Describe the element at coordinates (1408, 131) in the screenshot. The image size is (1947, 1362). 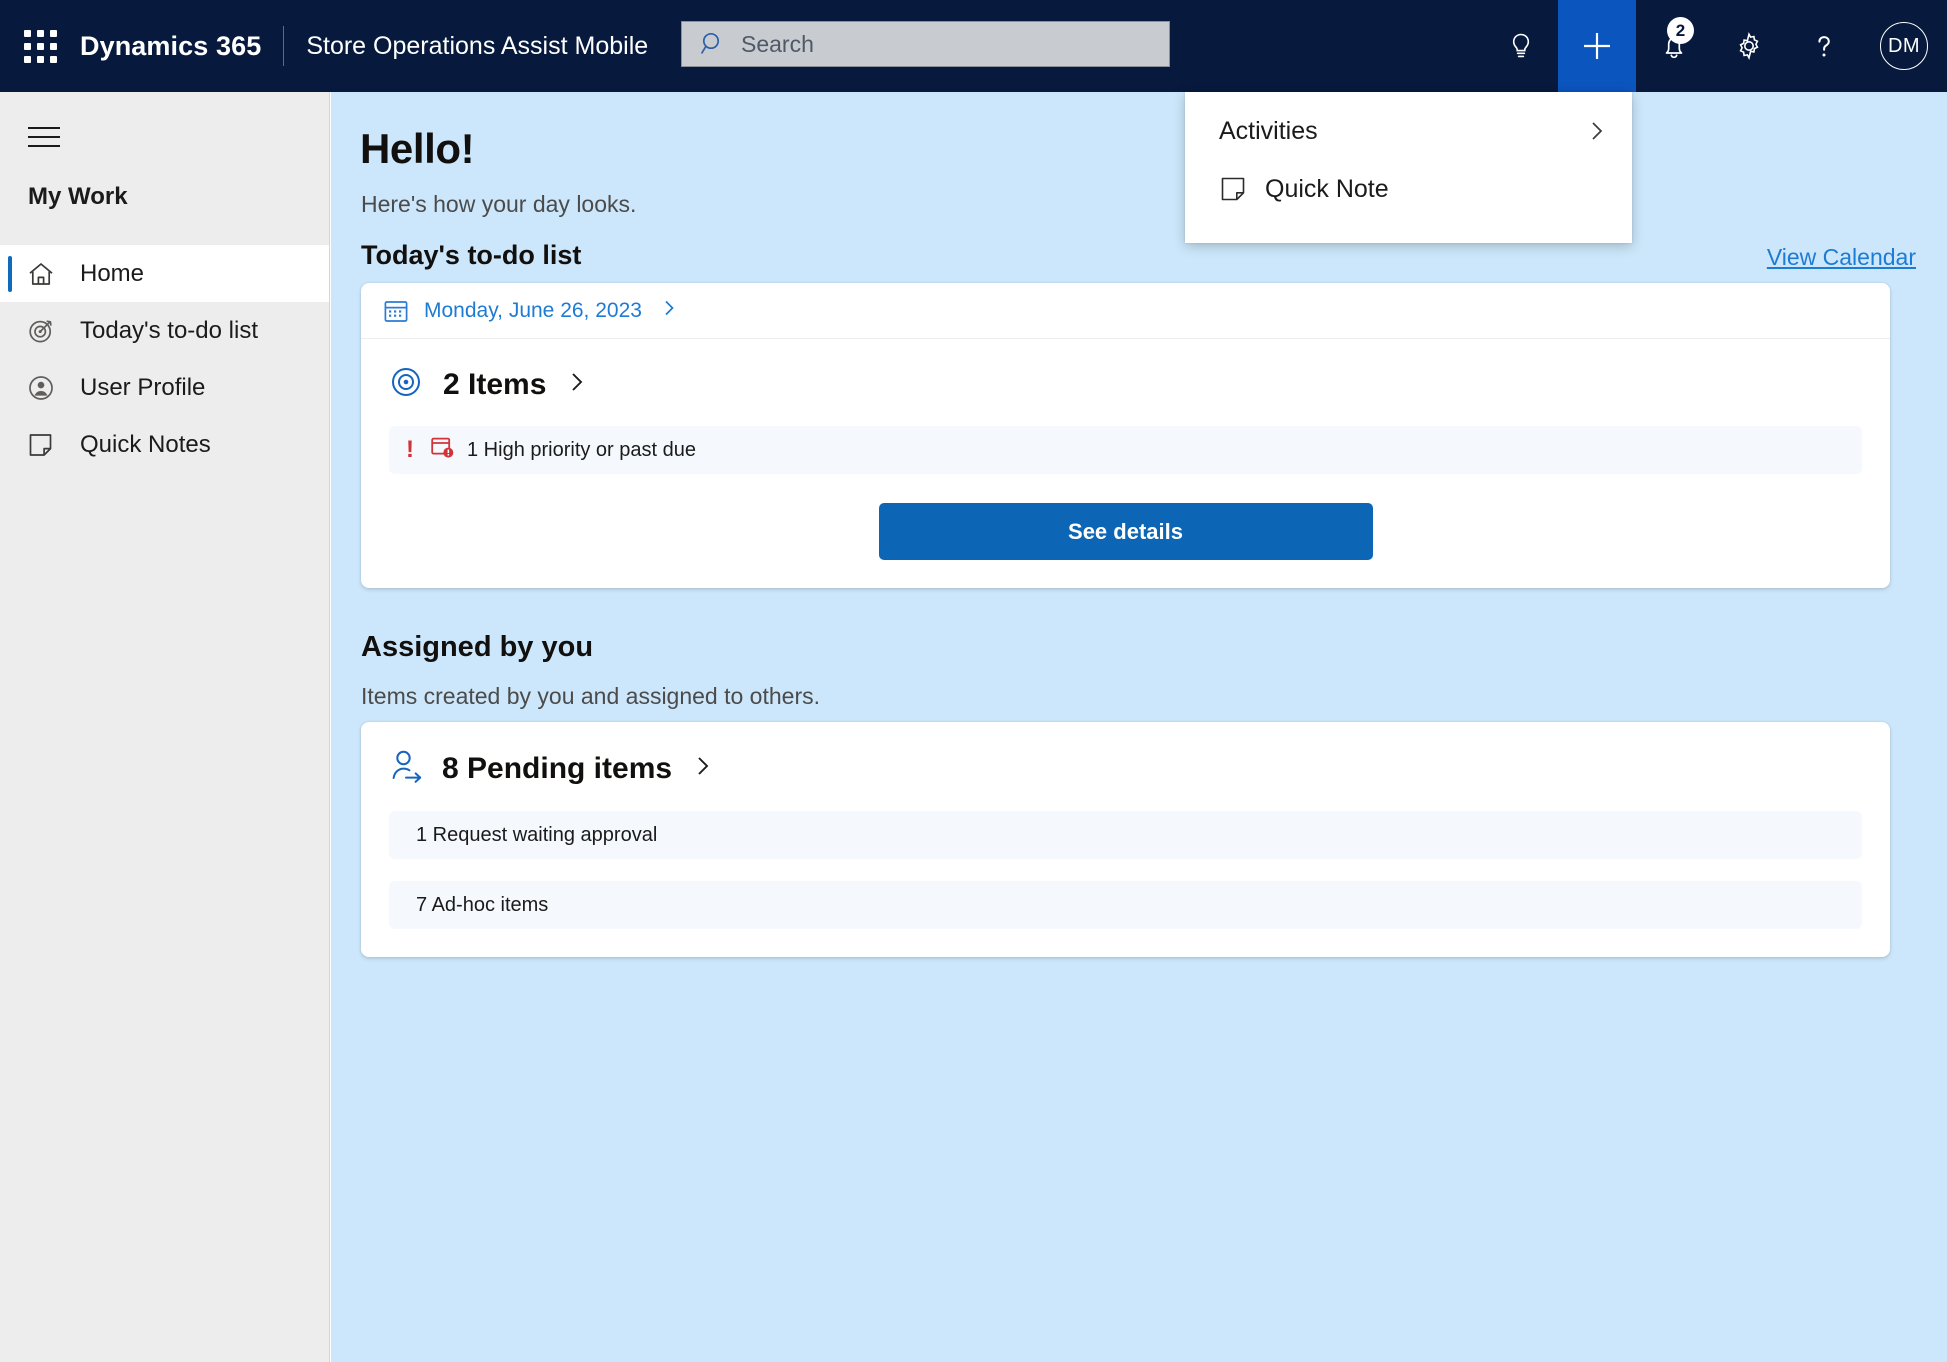
I see `flyout-item-activities: Activities` at that location.